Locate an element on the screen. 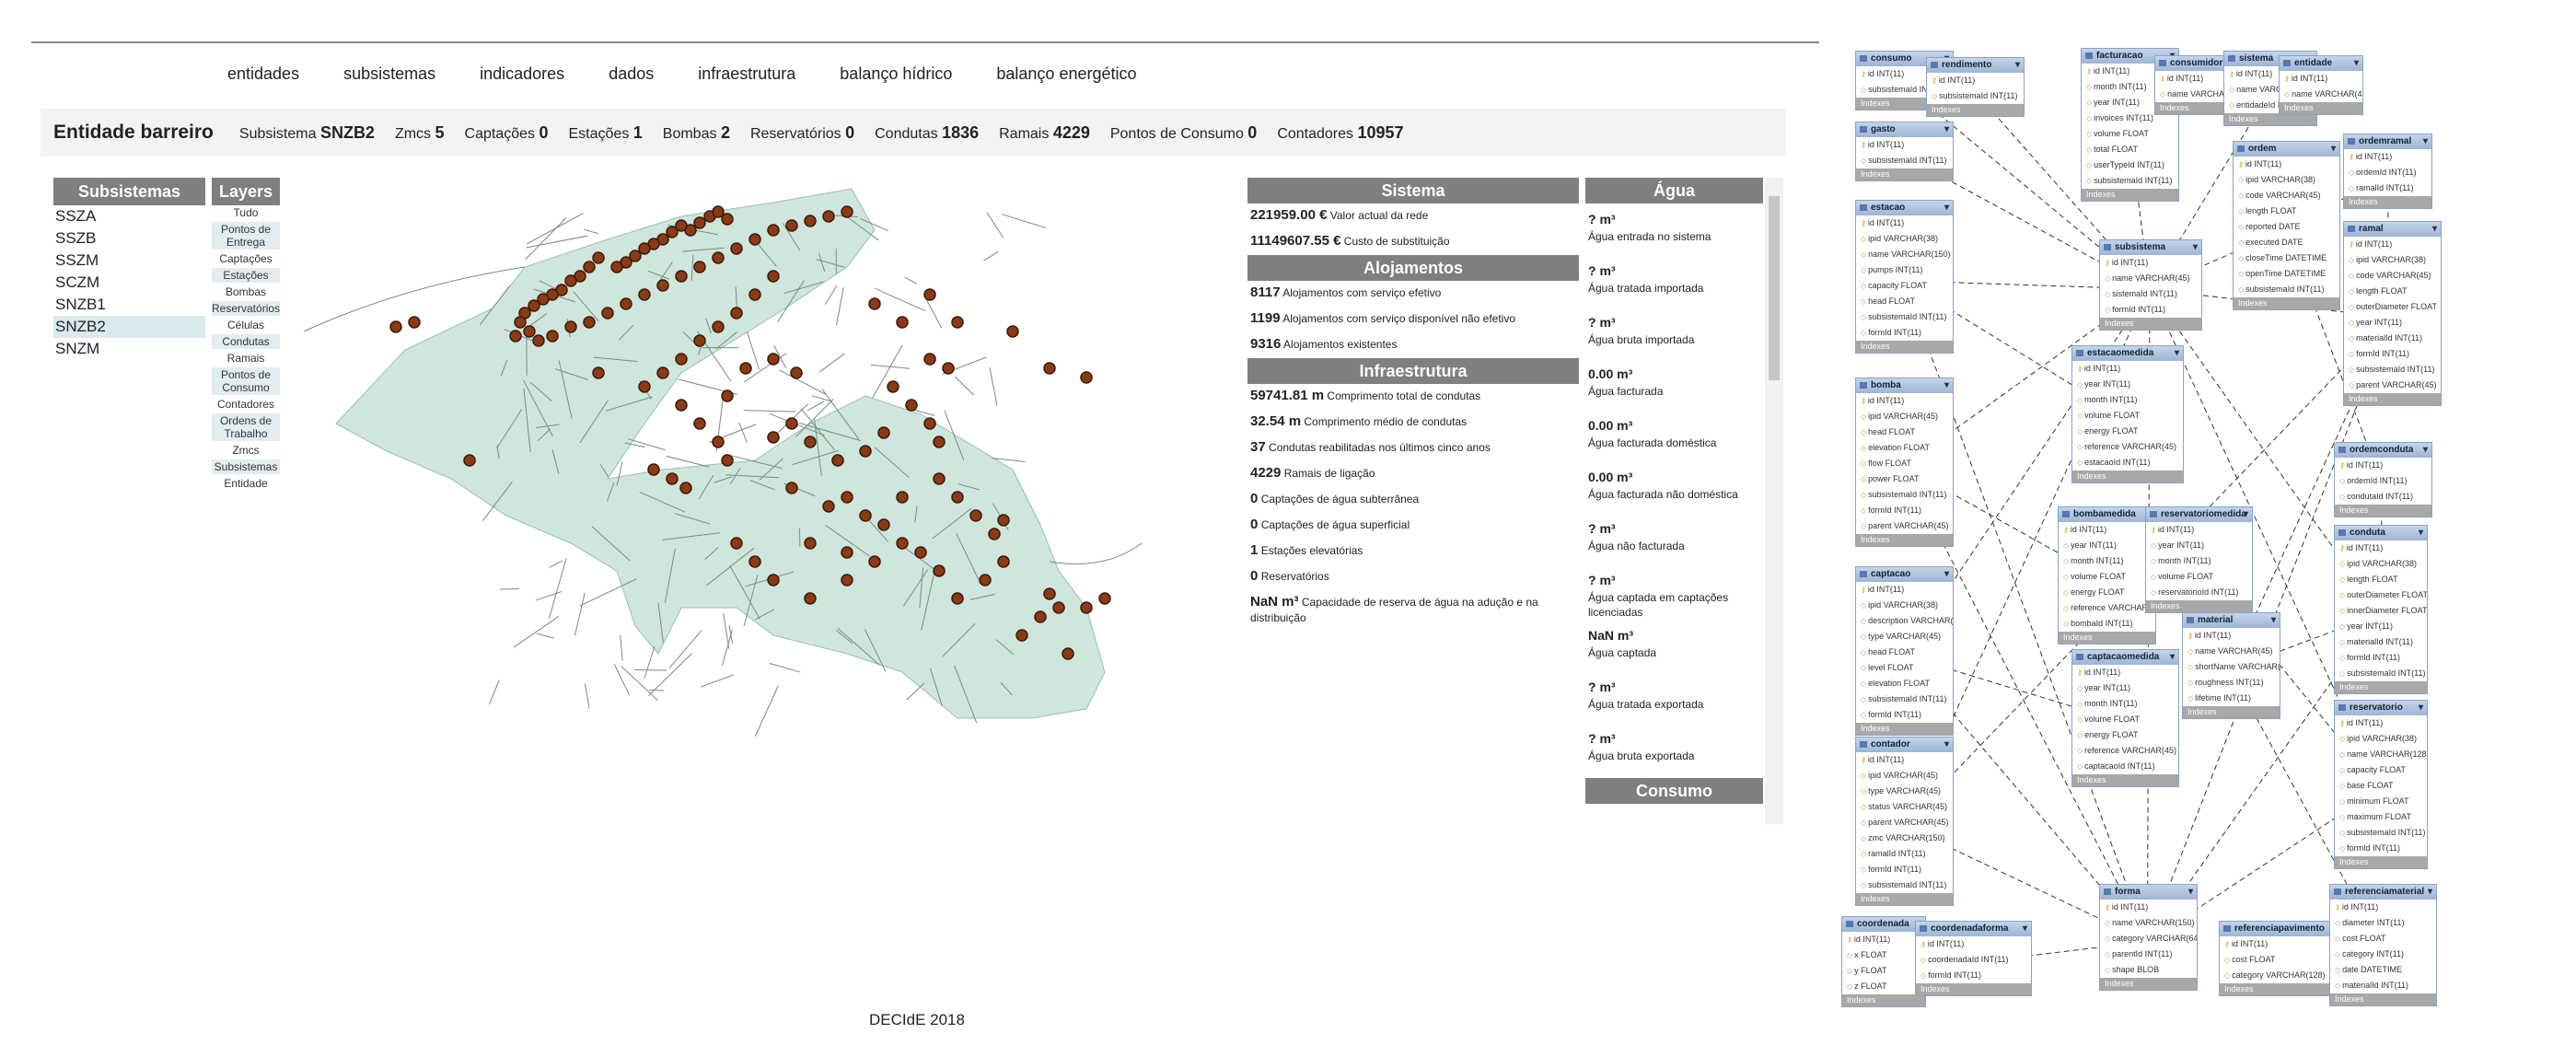 The width and height of the screenshot is (2576, 1057). subsystem-item: SSZA is located at coordinates (129, 216).